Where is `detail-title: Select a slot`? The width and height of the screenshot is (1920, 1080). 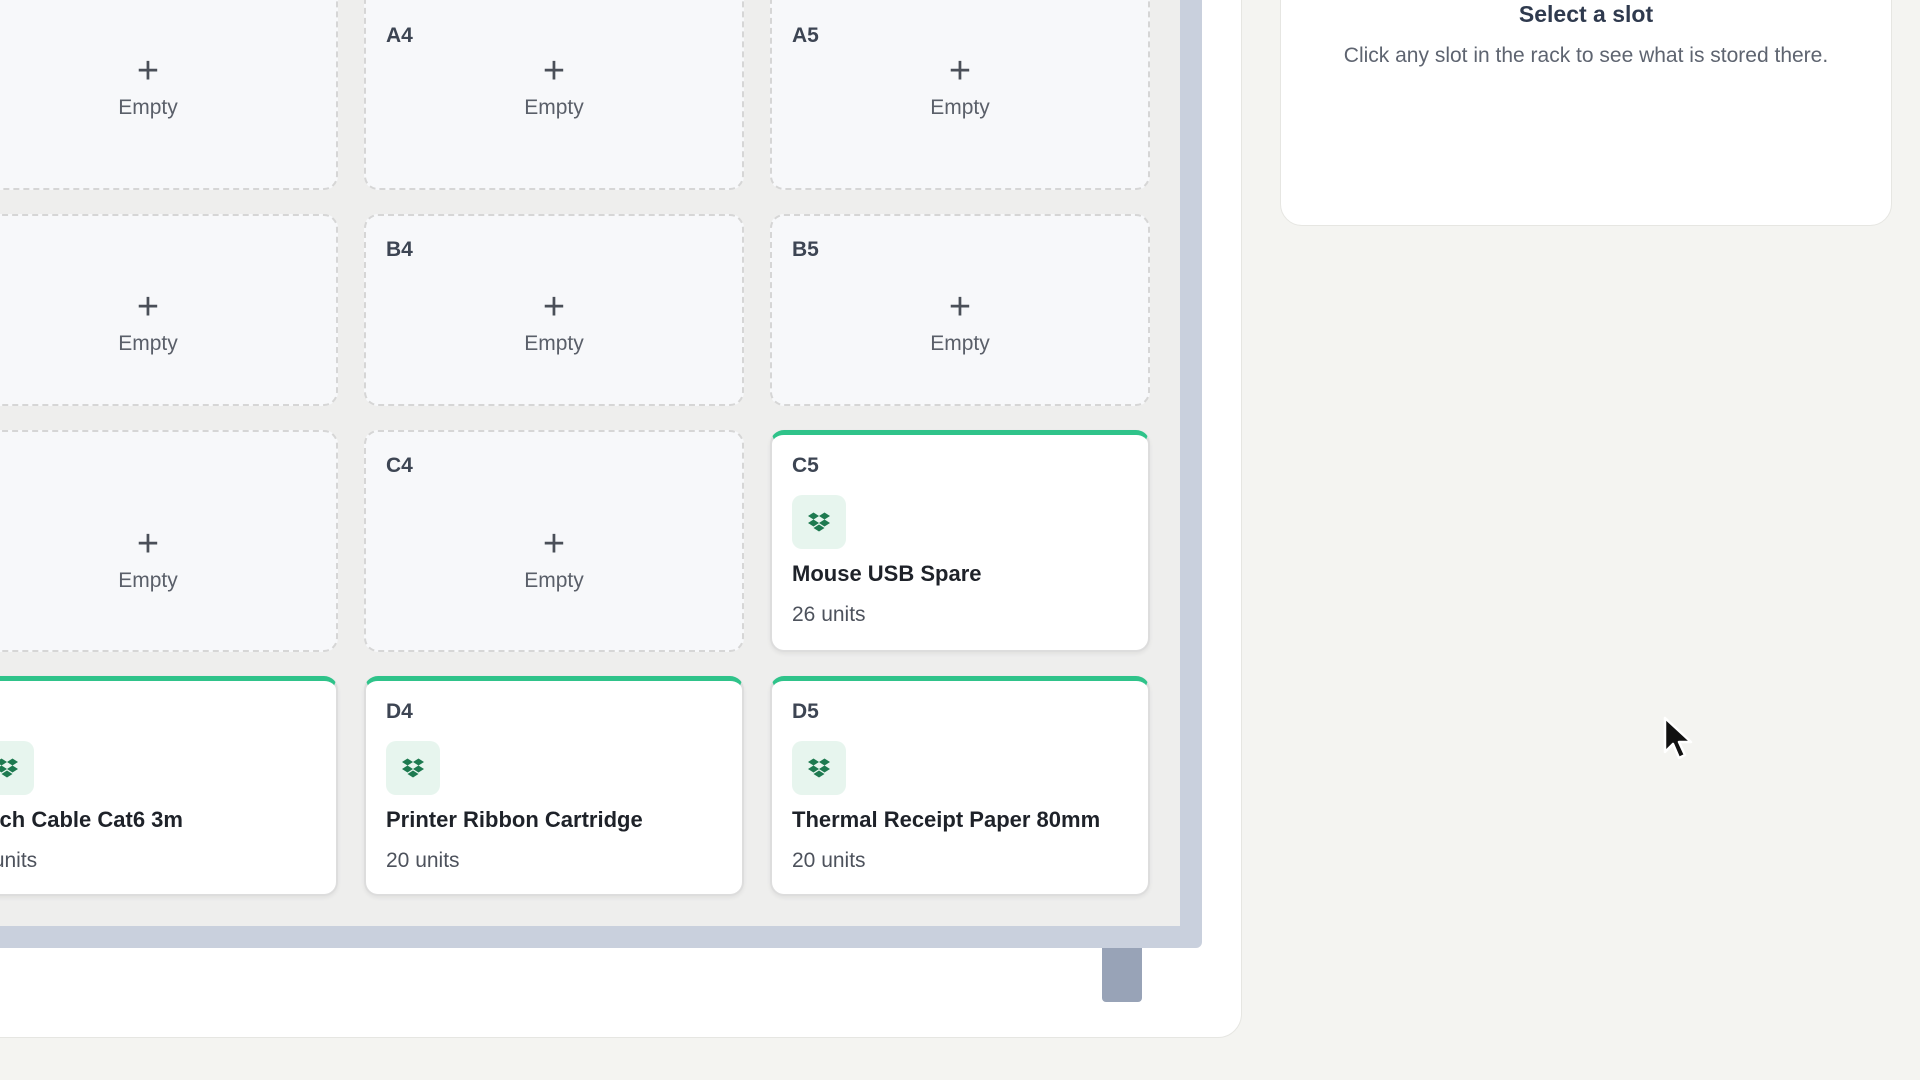 detail-title: Select a slot is located at coordinates (1586, 14).